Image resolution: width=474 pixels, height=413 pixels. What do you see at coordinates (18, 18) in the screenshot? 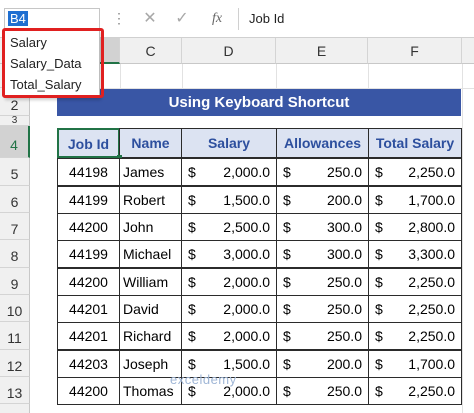
I see `name-box-value: B4` at bounding box center [18, 18].